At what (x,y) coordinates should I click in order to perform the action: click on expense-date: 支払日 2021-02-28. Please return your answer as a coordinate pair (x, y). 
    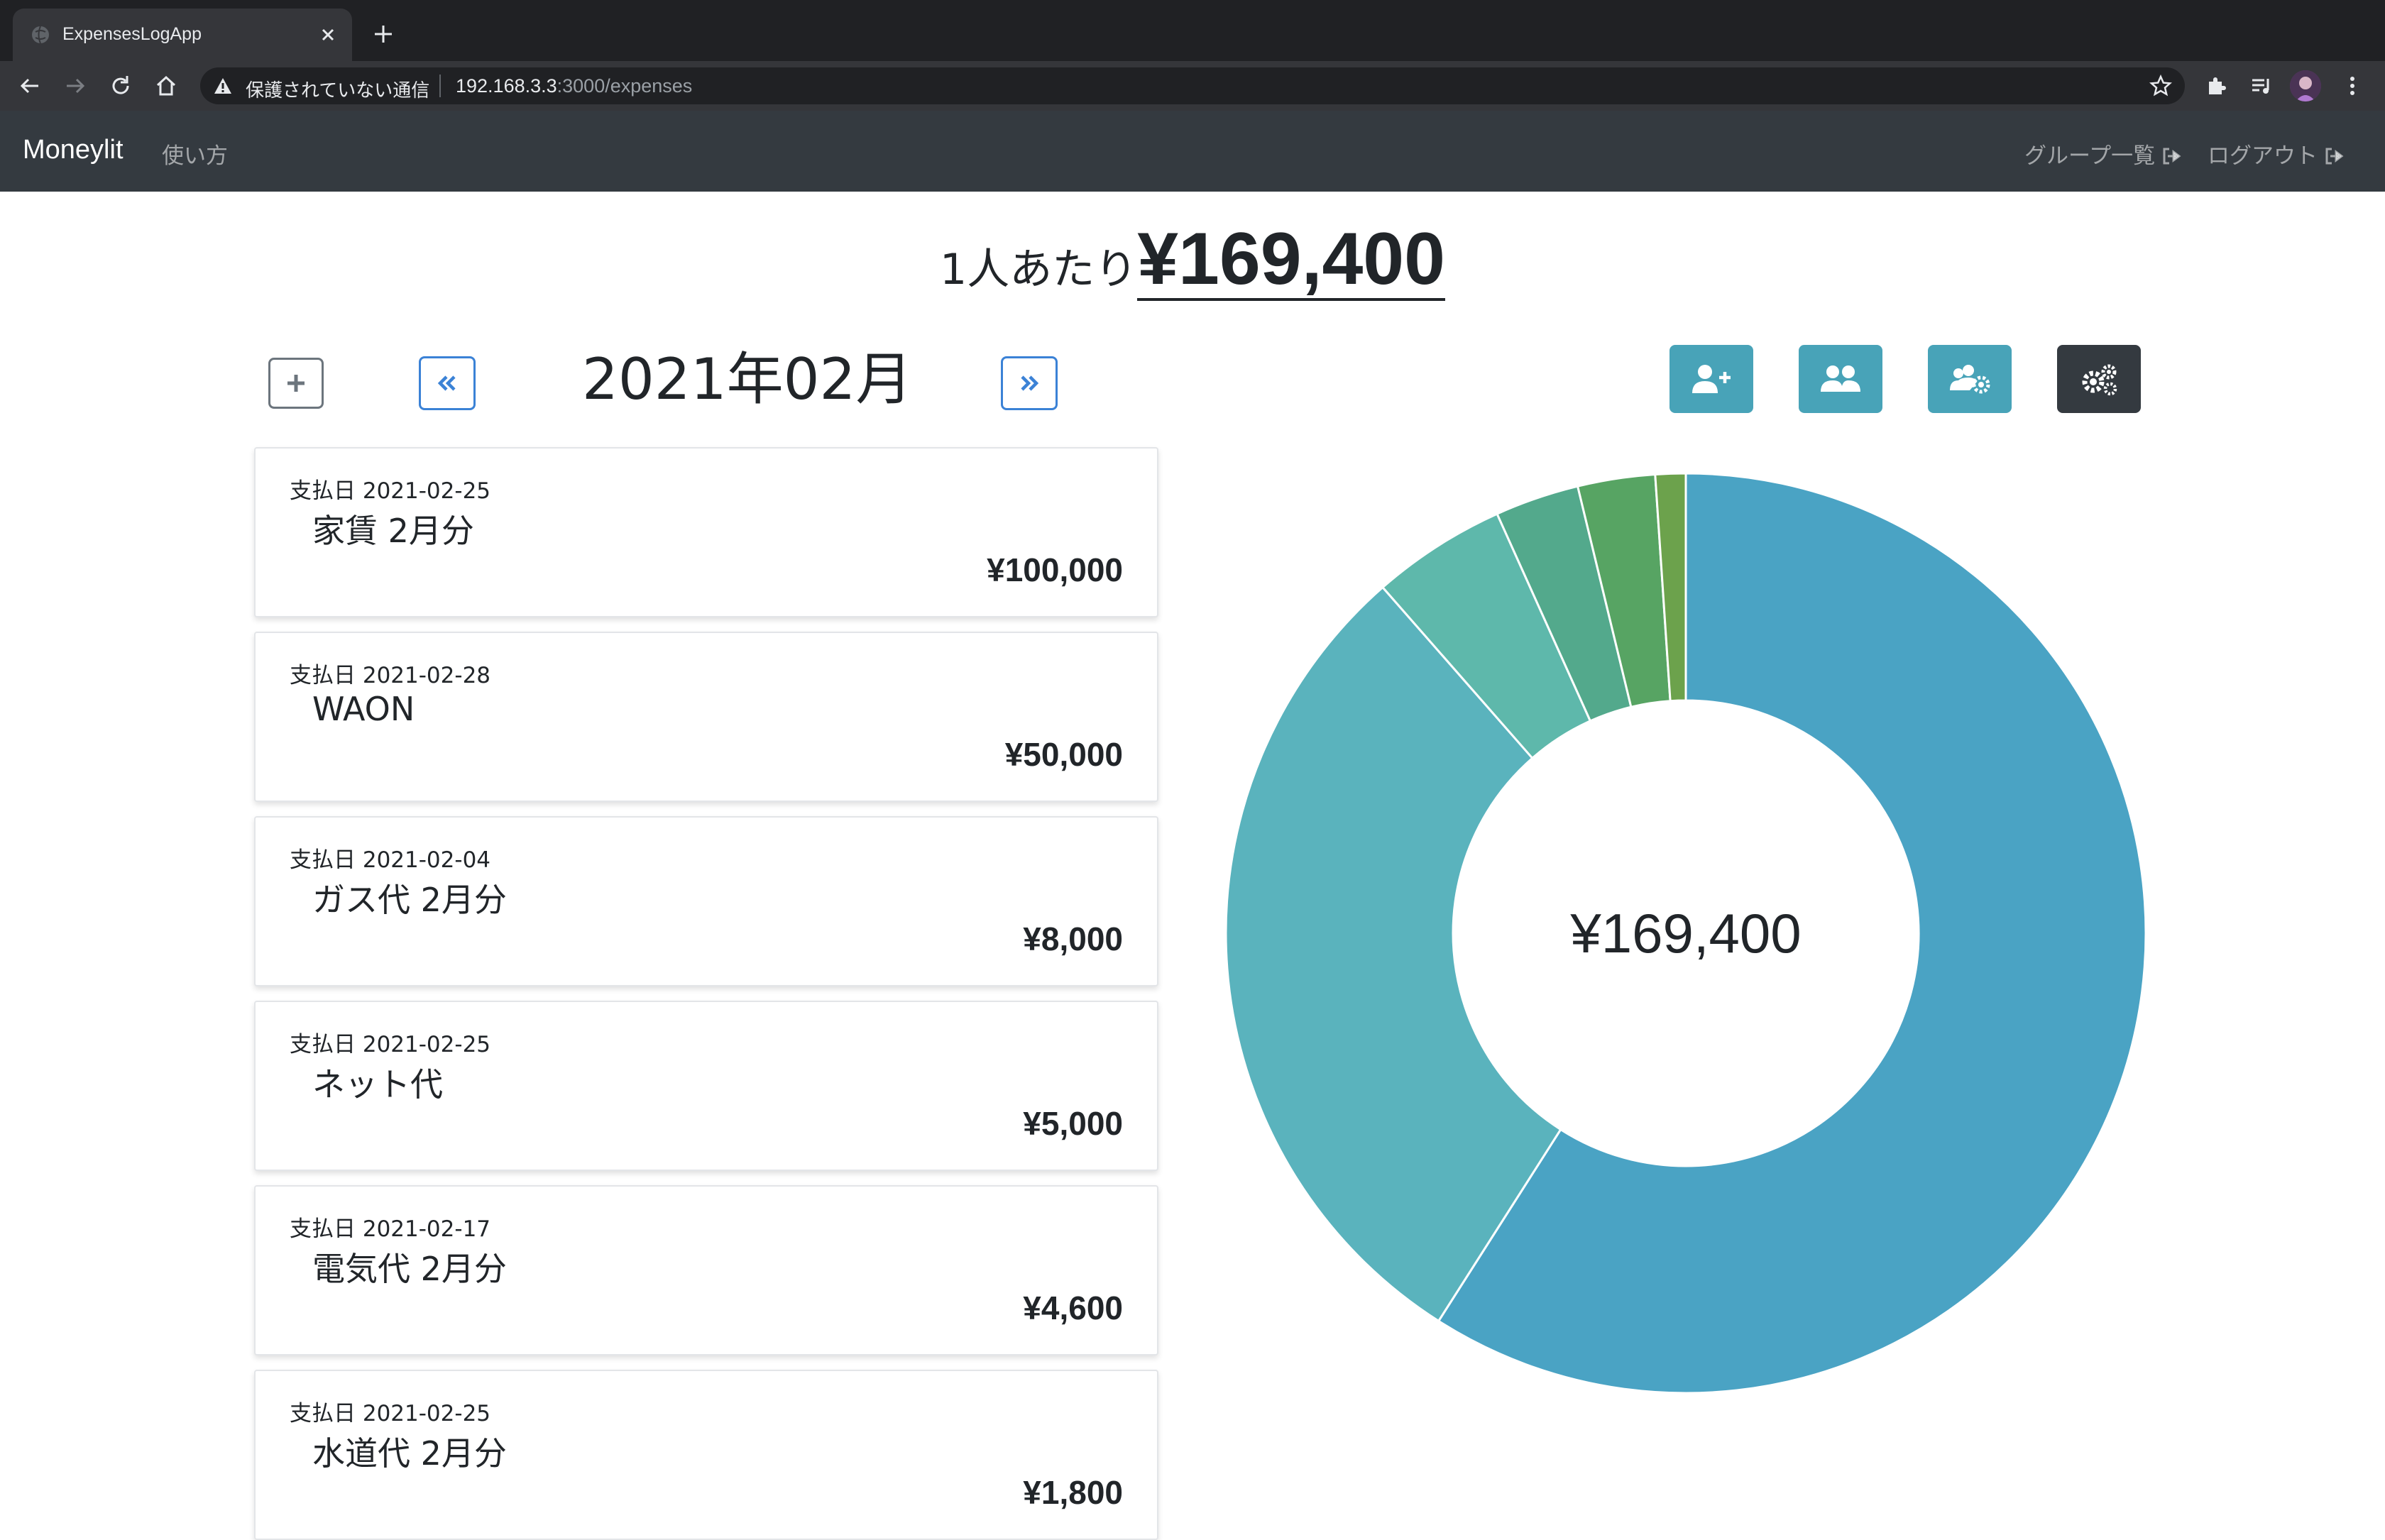
    Looking at the image, I should click on (390, 675).